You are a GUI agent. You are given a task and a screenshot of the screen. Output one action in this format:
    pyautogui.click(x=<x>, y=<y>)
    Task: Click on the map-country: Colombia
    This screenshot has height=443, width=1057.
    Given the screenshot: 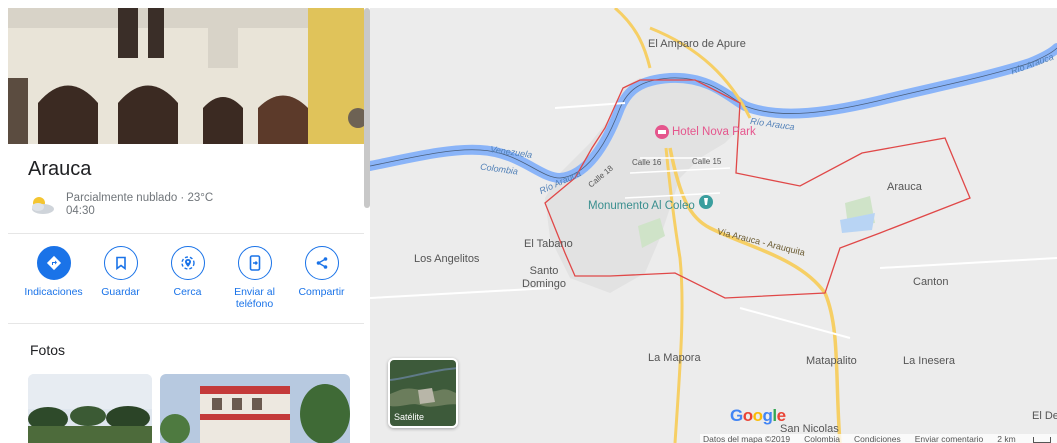 What is the action you would take?
    pyautogui.click(x=822, y=438)
    